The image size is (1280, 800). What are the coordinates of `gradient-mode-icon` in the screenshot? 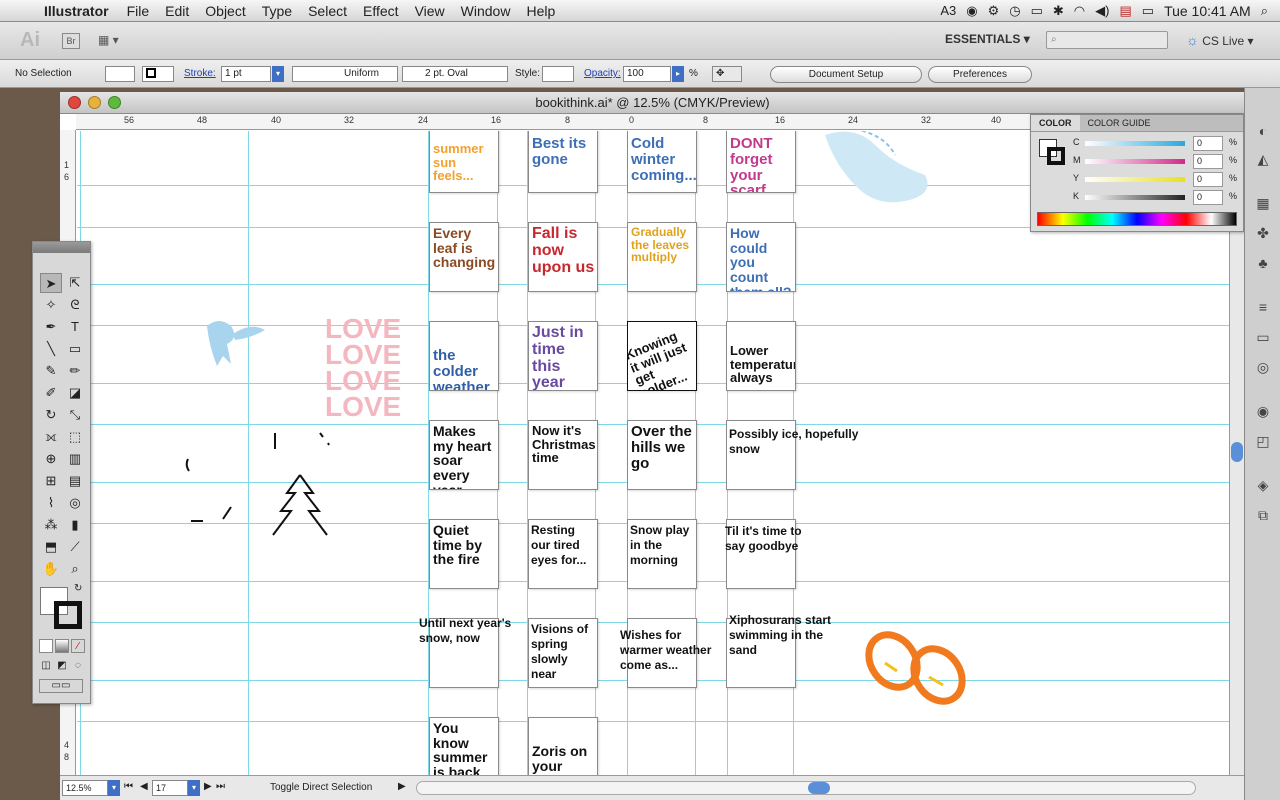 It's located at (62, 646).